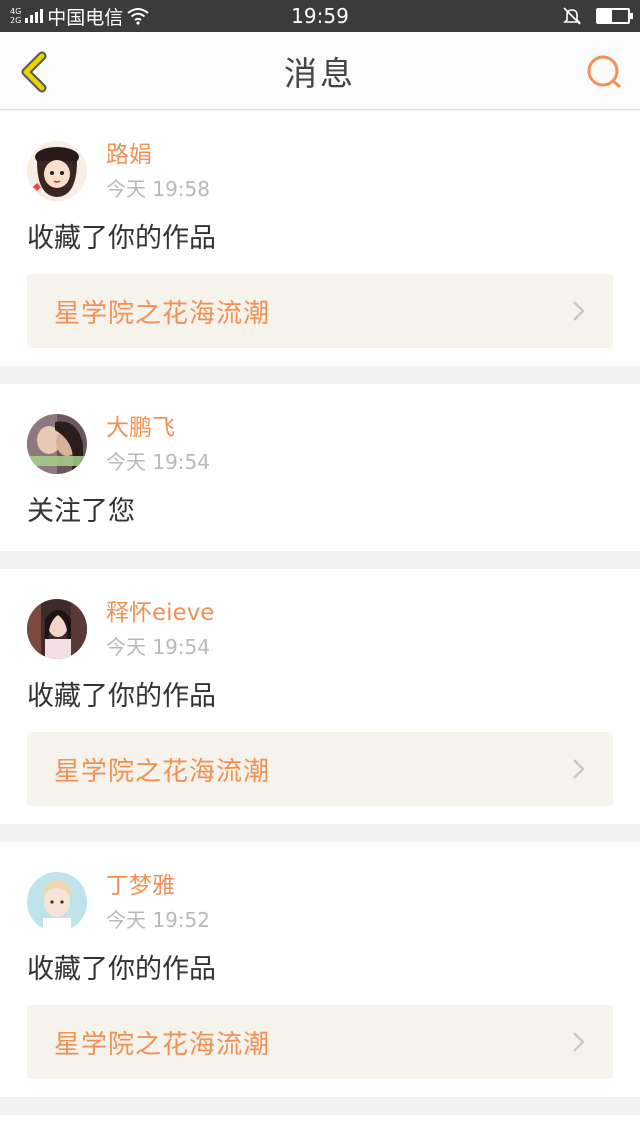 This screenshot has height=1138, width=640. What do you see at coordinates (614, 16) in the screenshot?
I see `battery-icon` at bounding box center [614, 16].